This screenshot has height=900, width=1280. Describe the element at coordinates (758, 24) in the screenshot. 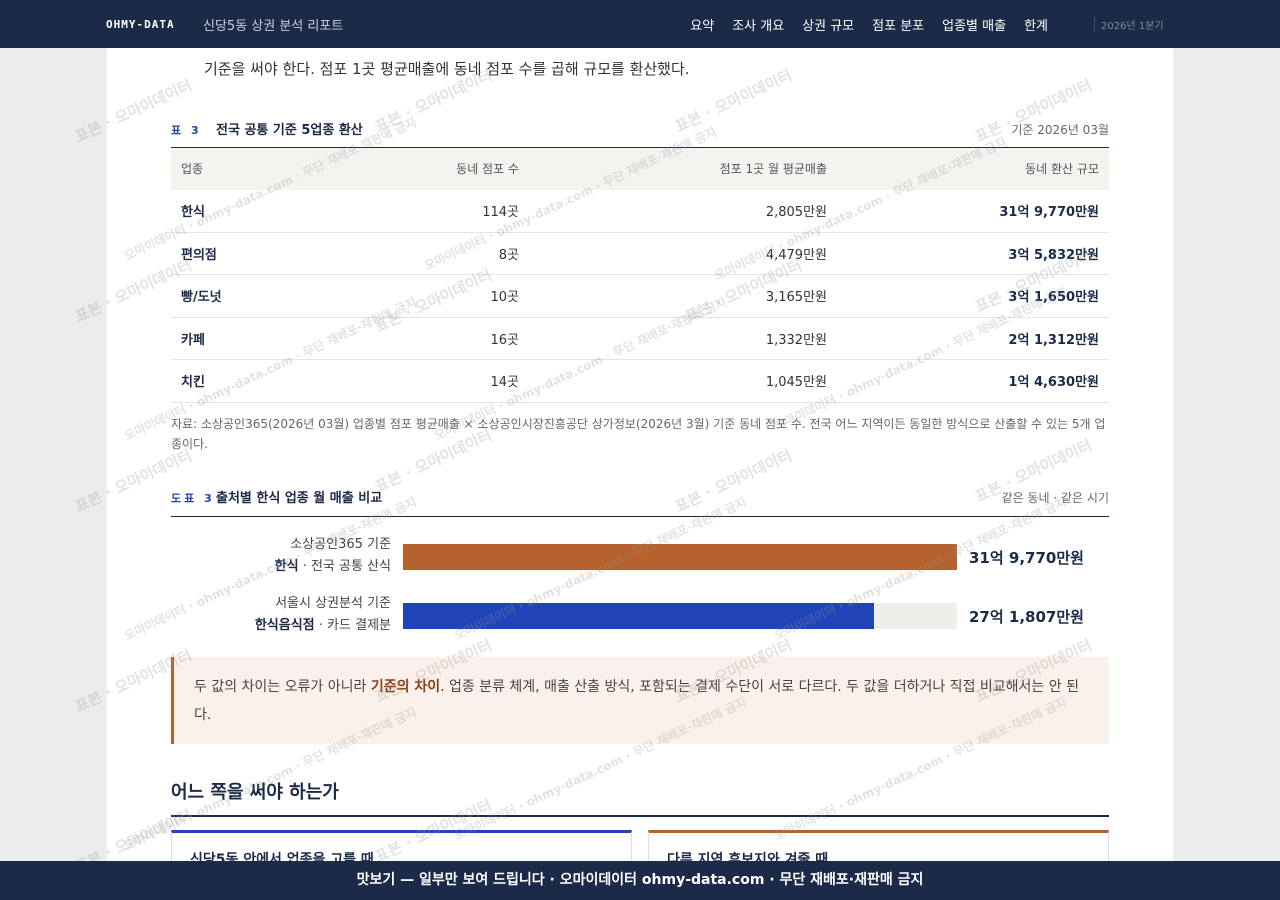

I see `nav-overview: 조사 개요` at that location.